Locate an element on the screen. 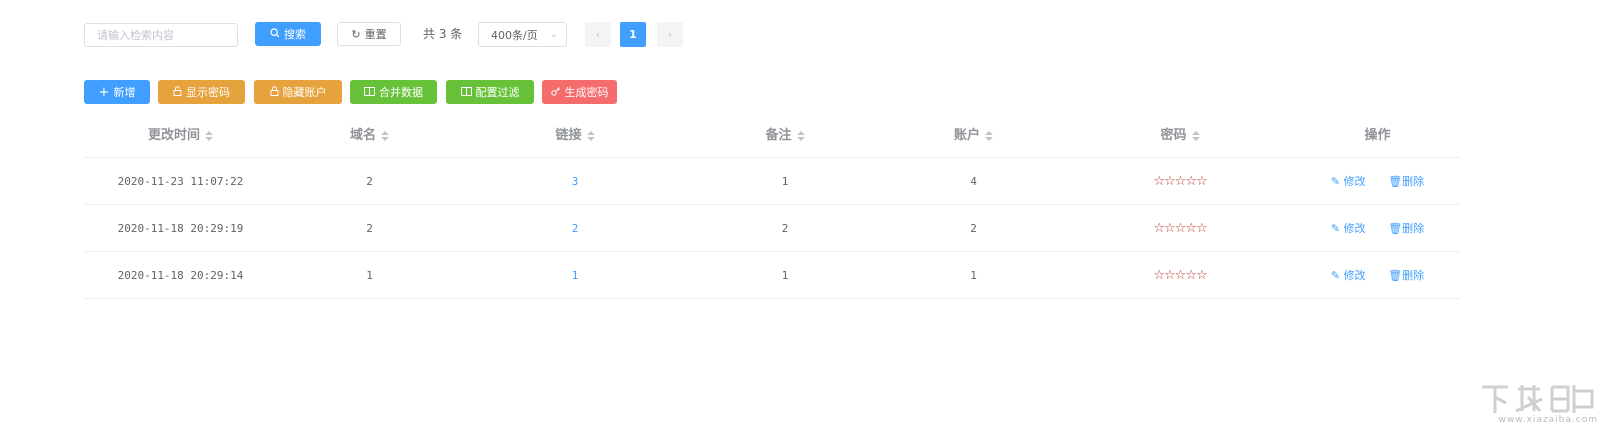 The image size is (1600, 429). reset-button: ↻ 重置 is located at coordinates (369, 34).